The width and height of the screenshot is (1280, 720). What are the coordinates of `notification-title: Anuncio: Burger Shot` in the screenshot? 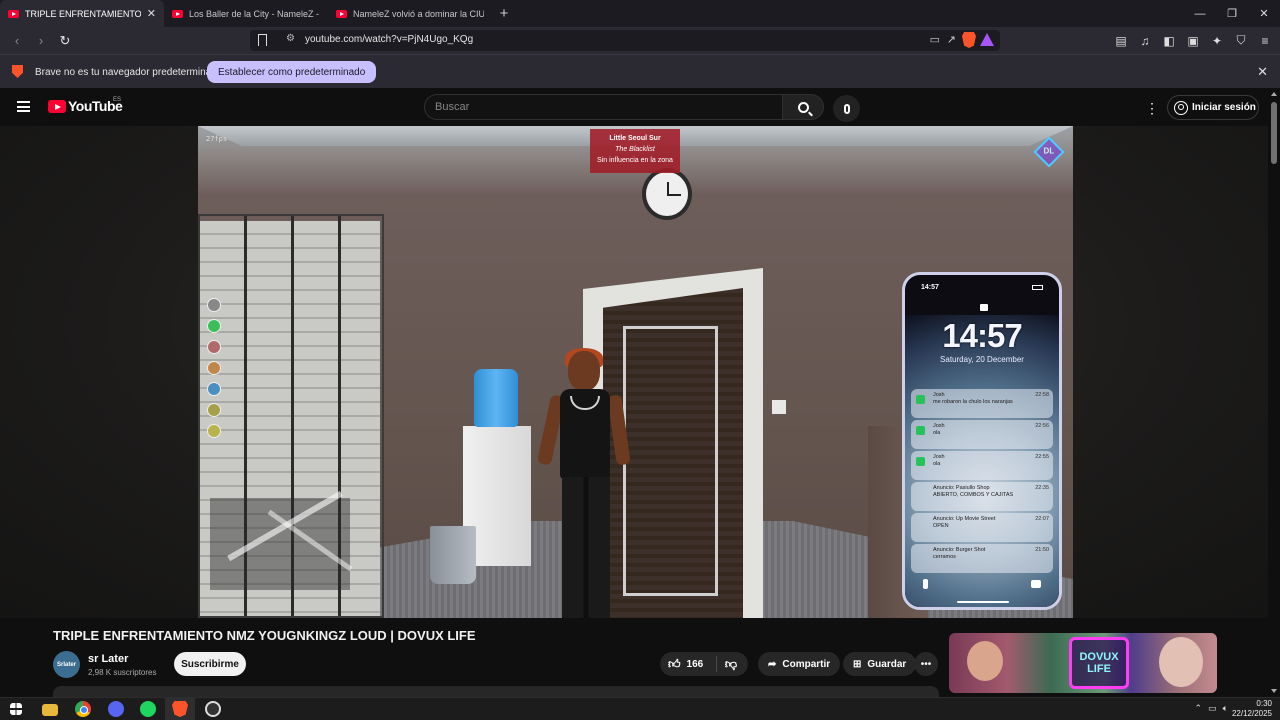 It's located at (959, 550).